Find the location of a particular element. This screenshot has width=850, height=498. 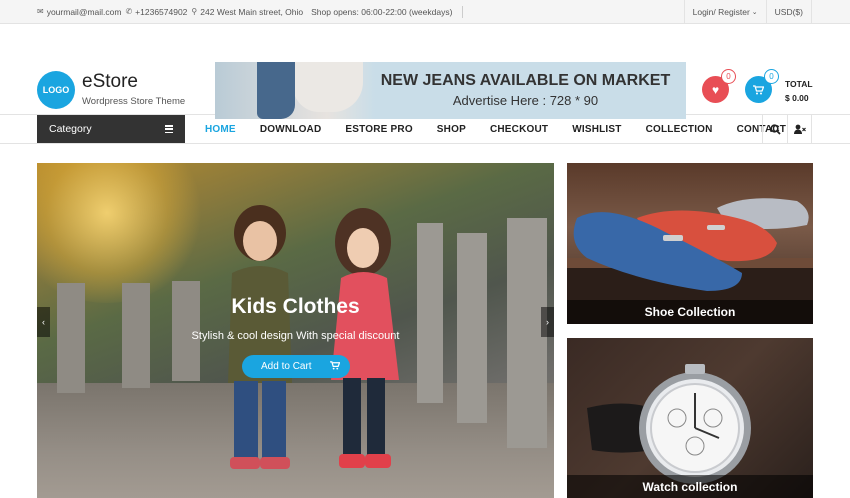

logo-text: LOGO is located at coordinates (56, 90).